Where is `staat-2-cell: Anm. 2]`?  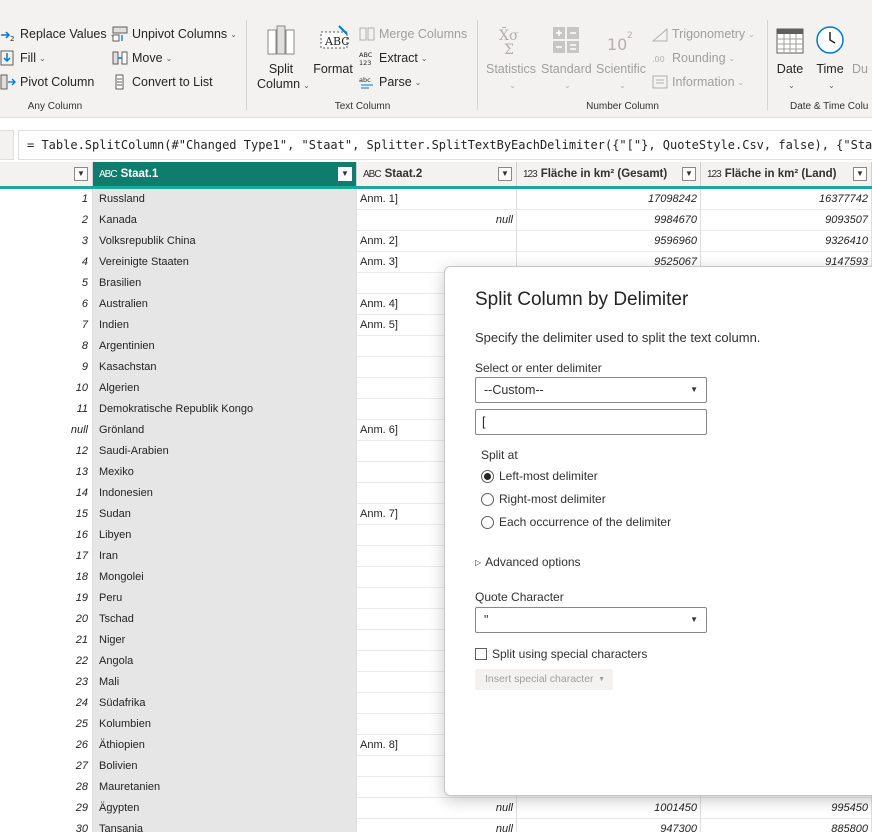
staat-2-cell: Anm. 2] is located at coordinates (437, 241).